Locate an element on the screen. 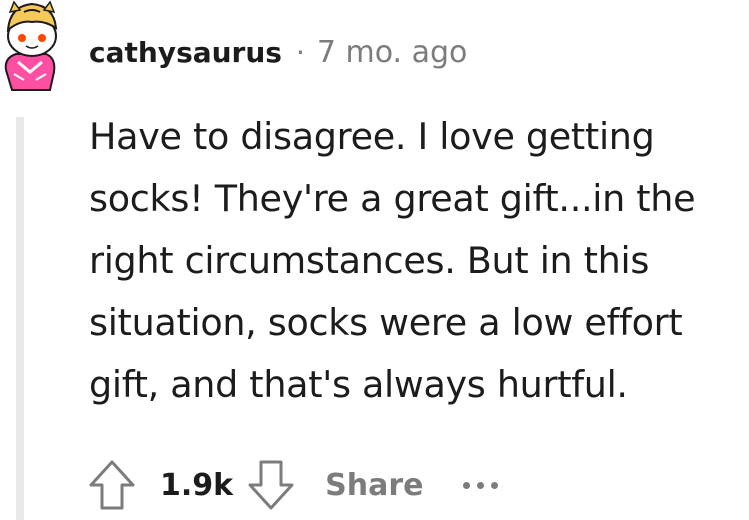 The width and height of the screenshot is (749, 520). timestamp-link: 7 mo. ago is located at coordinates (392, 52).